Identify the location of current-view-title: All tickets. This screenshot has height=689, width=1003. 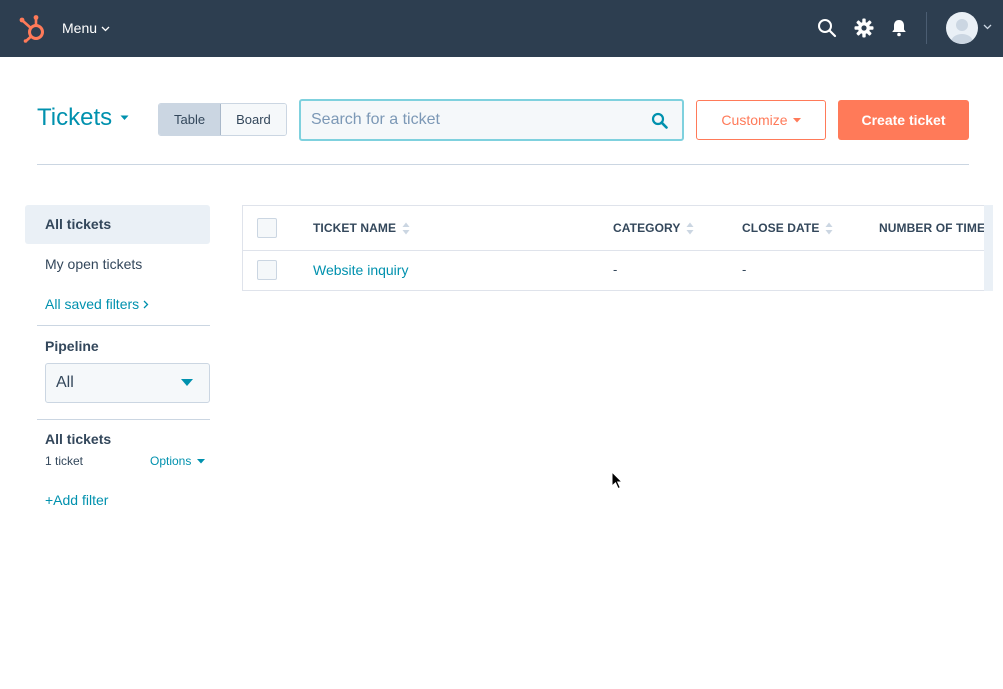
(78, 439).